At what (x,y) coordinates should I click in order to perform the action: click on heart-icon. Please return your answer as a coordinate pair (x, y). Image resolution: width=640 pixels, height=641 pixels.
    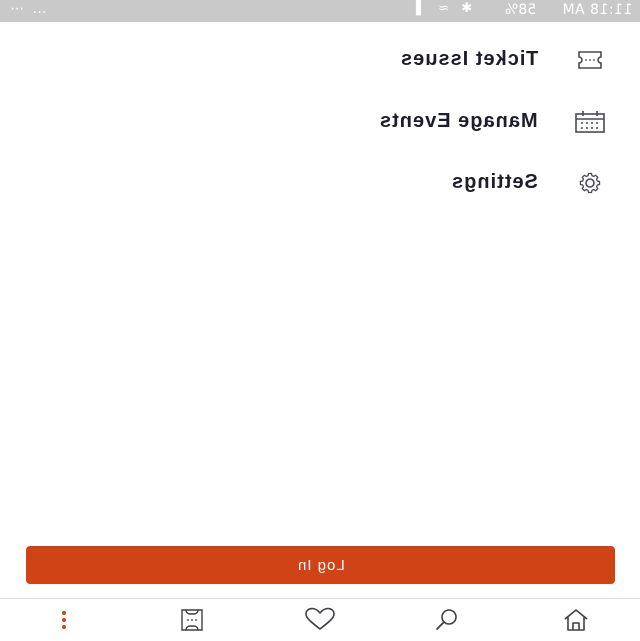
    Looking at the image, I should click on (320, 618).